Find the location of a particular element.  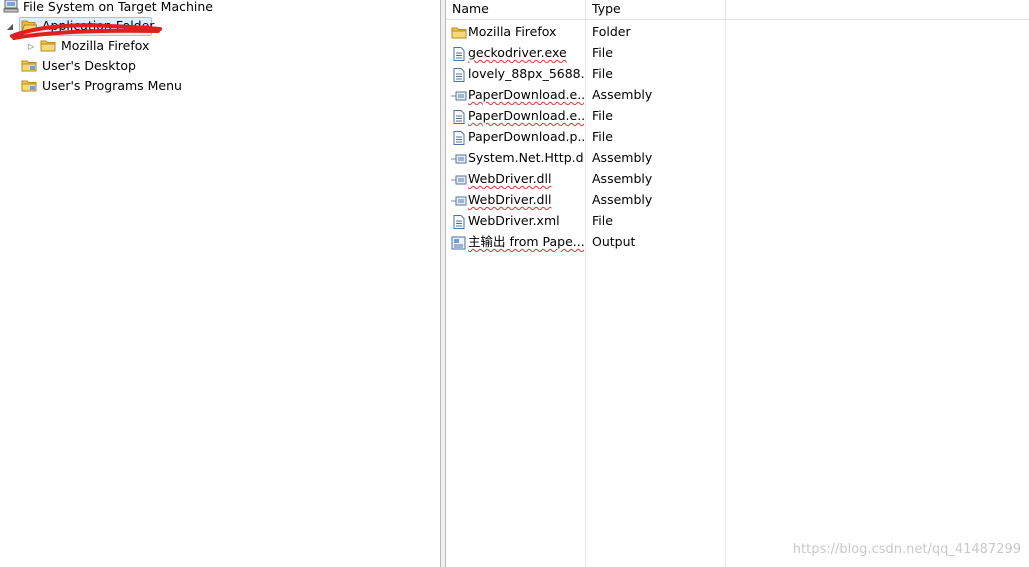

list-row: WebDriver.xml File is located at coordinates (737, 220).